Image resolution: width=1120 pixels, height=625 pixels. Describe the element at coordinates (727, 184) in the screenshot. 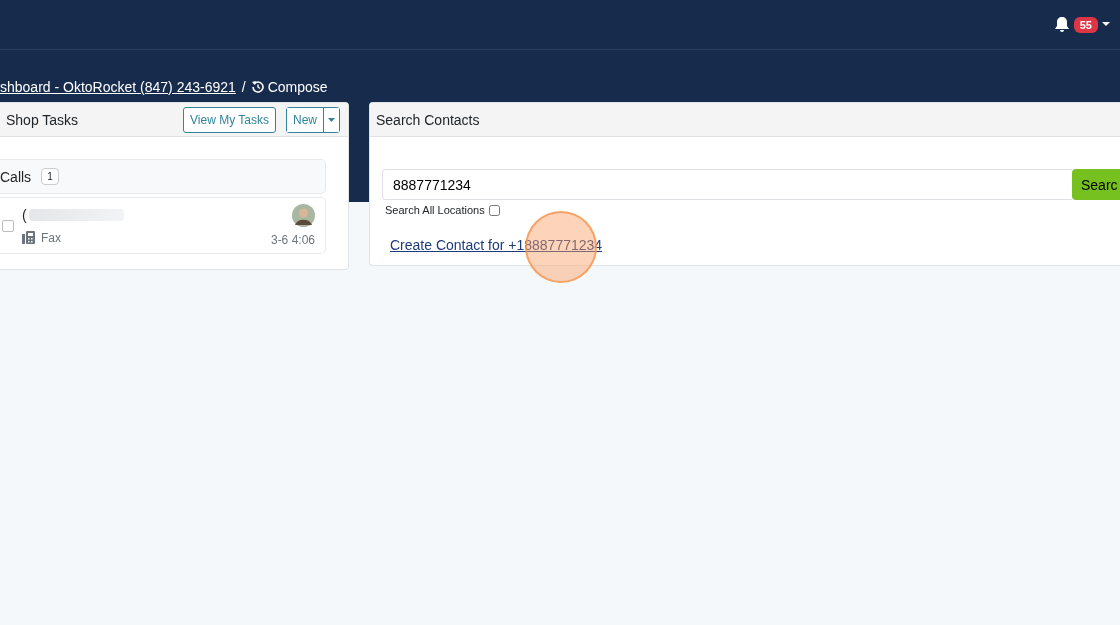

I see `search-field: 8887771234` at that location.